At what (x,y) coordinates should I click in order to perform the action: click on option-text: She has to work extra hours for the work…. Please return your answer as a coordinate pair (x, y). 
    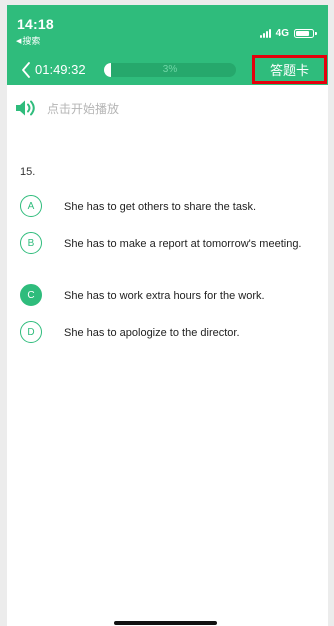
    Looking at the image, I should click on (164, 296).